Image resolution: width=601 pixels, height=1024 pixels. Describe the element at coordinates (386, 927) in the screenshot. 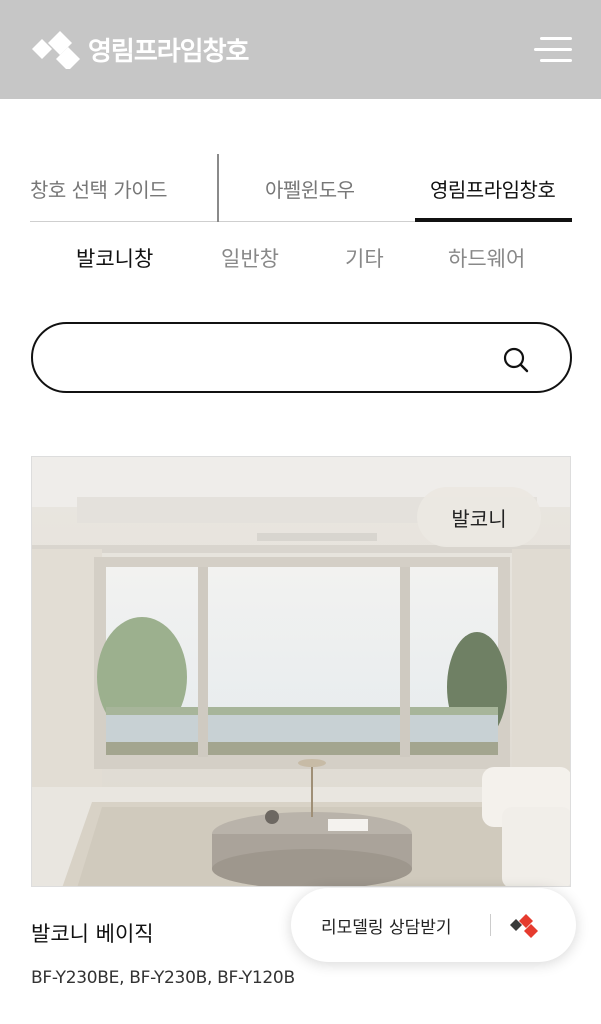

I see `consult-button-label: 리모델링 상담받기` at that location.